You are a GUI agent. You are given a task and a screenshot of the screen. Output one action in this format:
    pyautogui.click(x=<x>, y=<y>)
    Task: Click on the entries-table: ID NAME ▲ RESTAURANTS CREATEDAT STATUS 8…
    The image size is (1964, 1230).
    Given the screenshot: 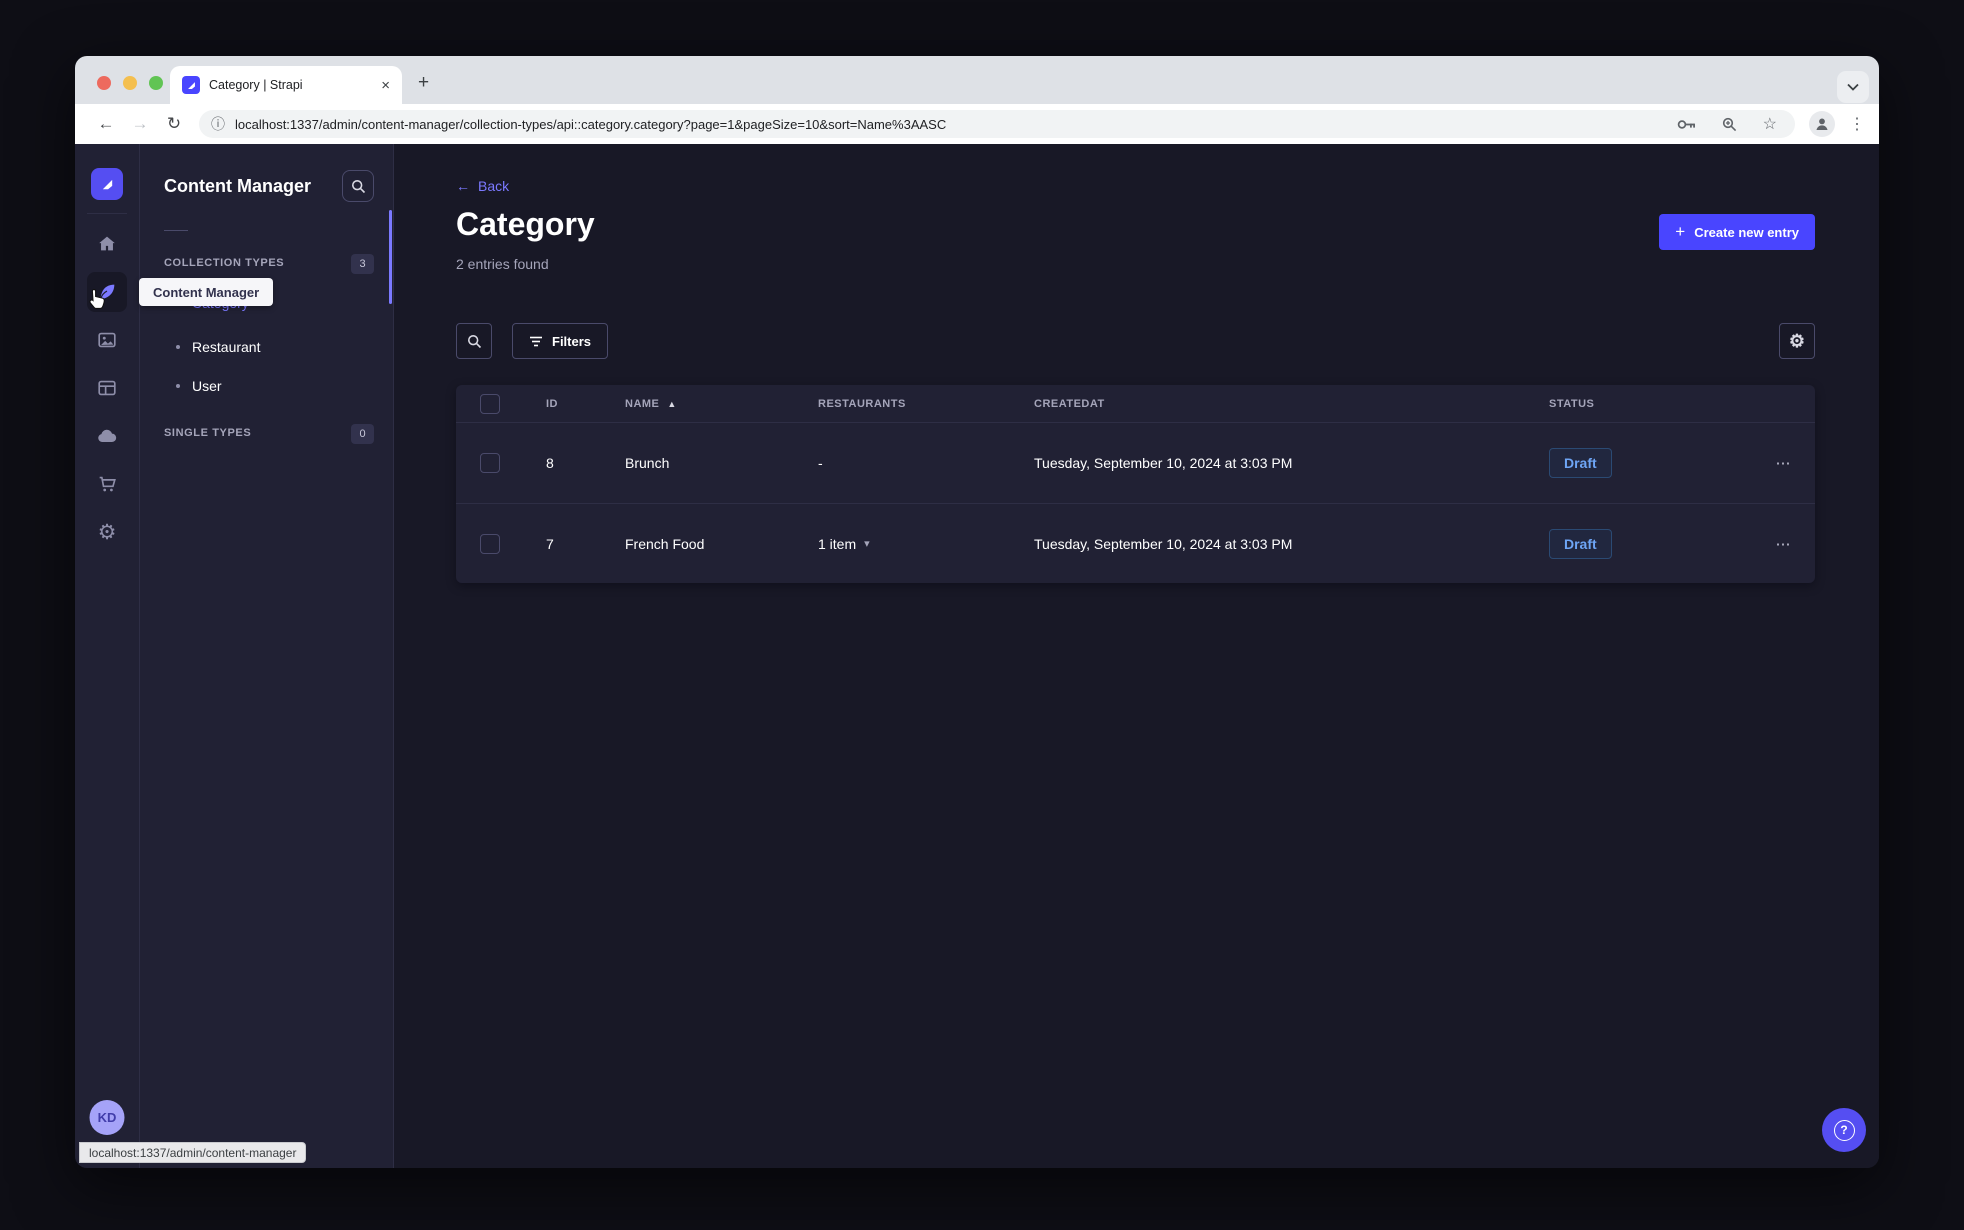 What is the action you would take?
    pyautogui.click(x=1135, y=484)
    